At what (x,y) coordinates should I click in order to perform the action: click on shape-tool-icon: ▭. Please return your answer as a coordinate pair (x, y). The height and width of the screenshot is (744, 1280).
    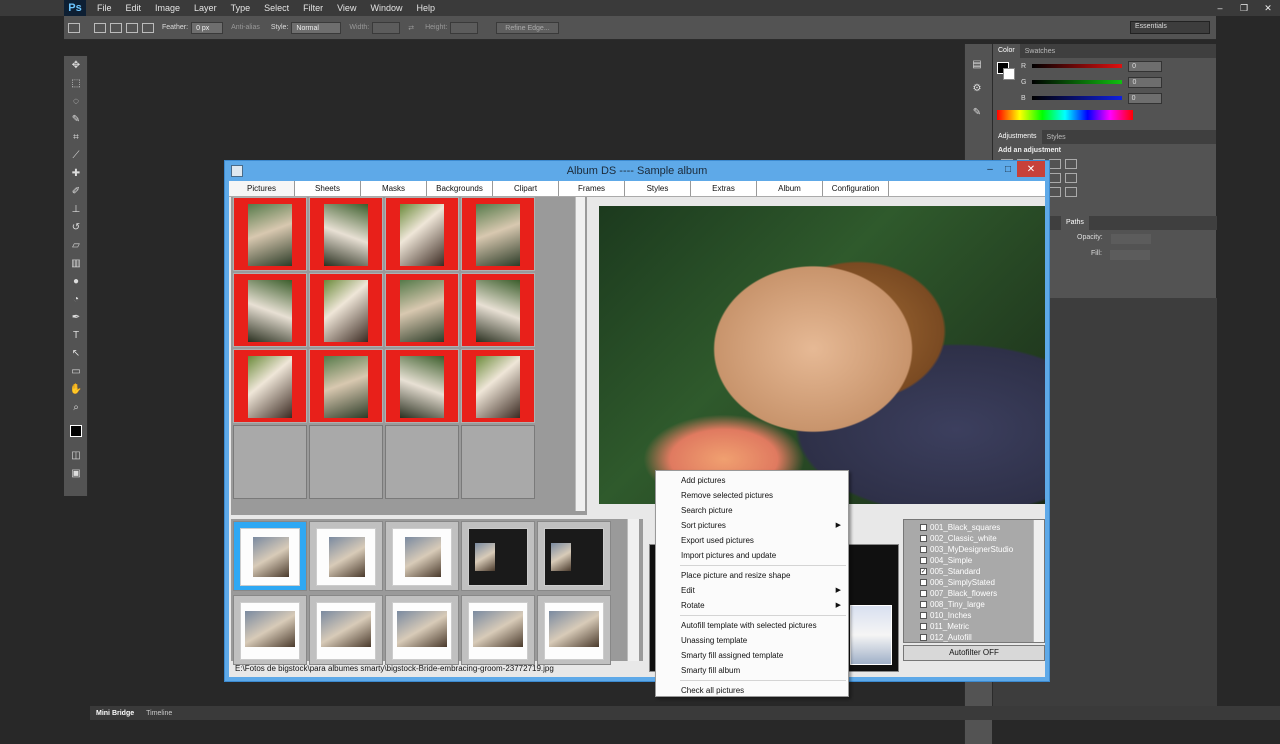
    Looking at the image, I should click on (76, 371).